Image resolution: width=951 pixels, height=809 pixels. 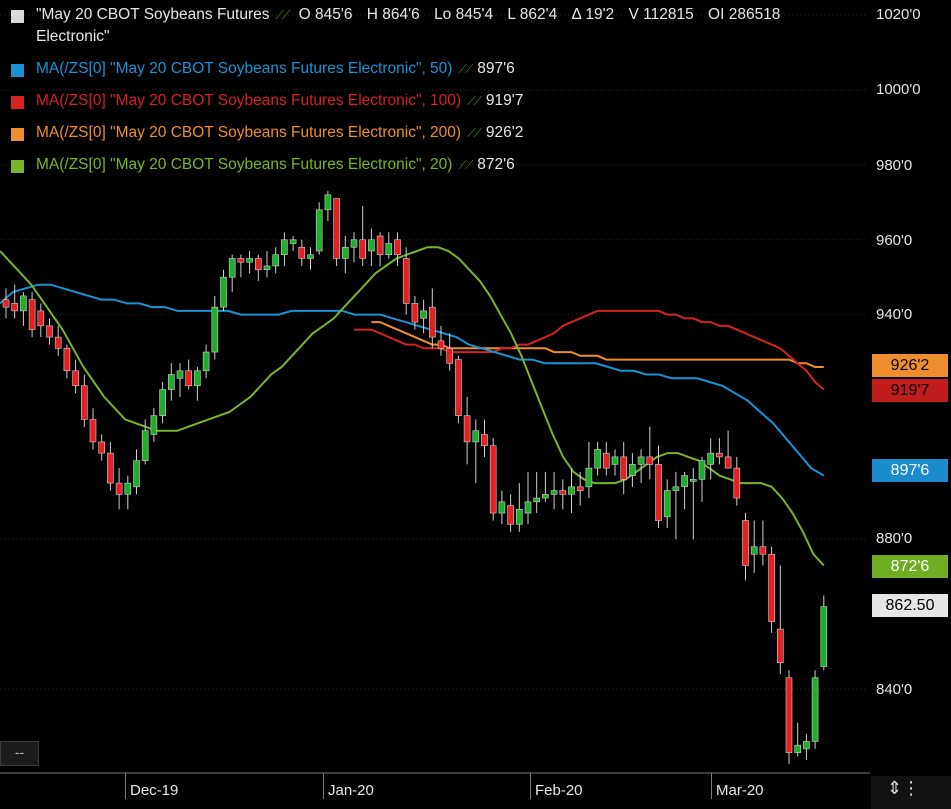 I want to click on x-tick-label: Feb-20, so click(x=559, y=790).